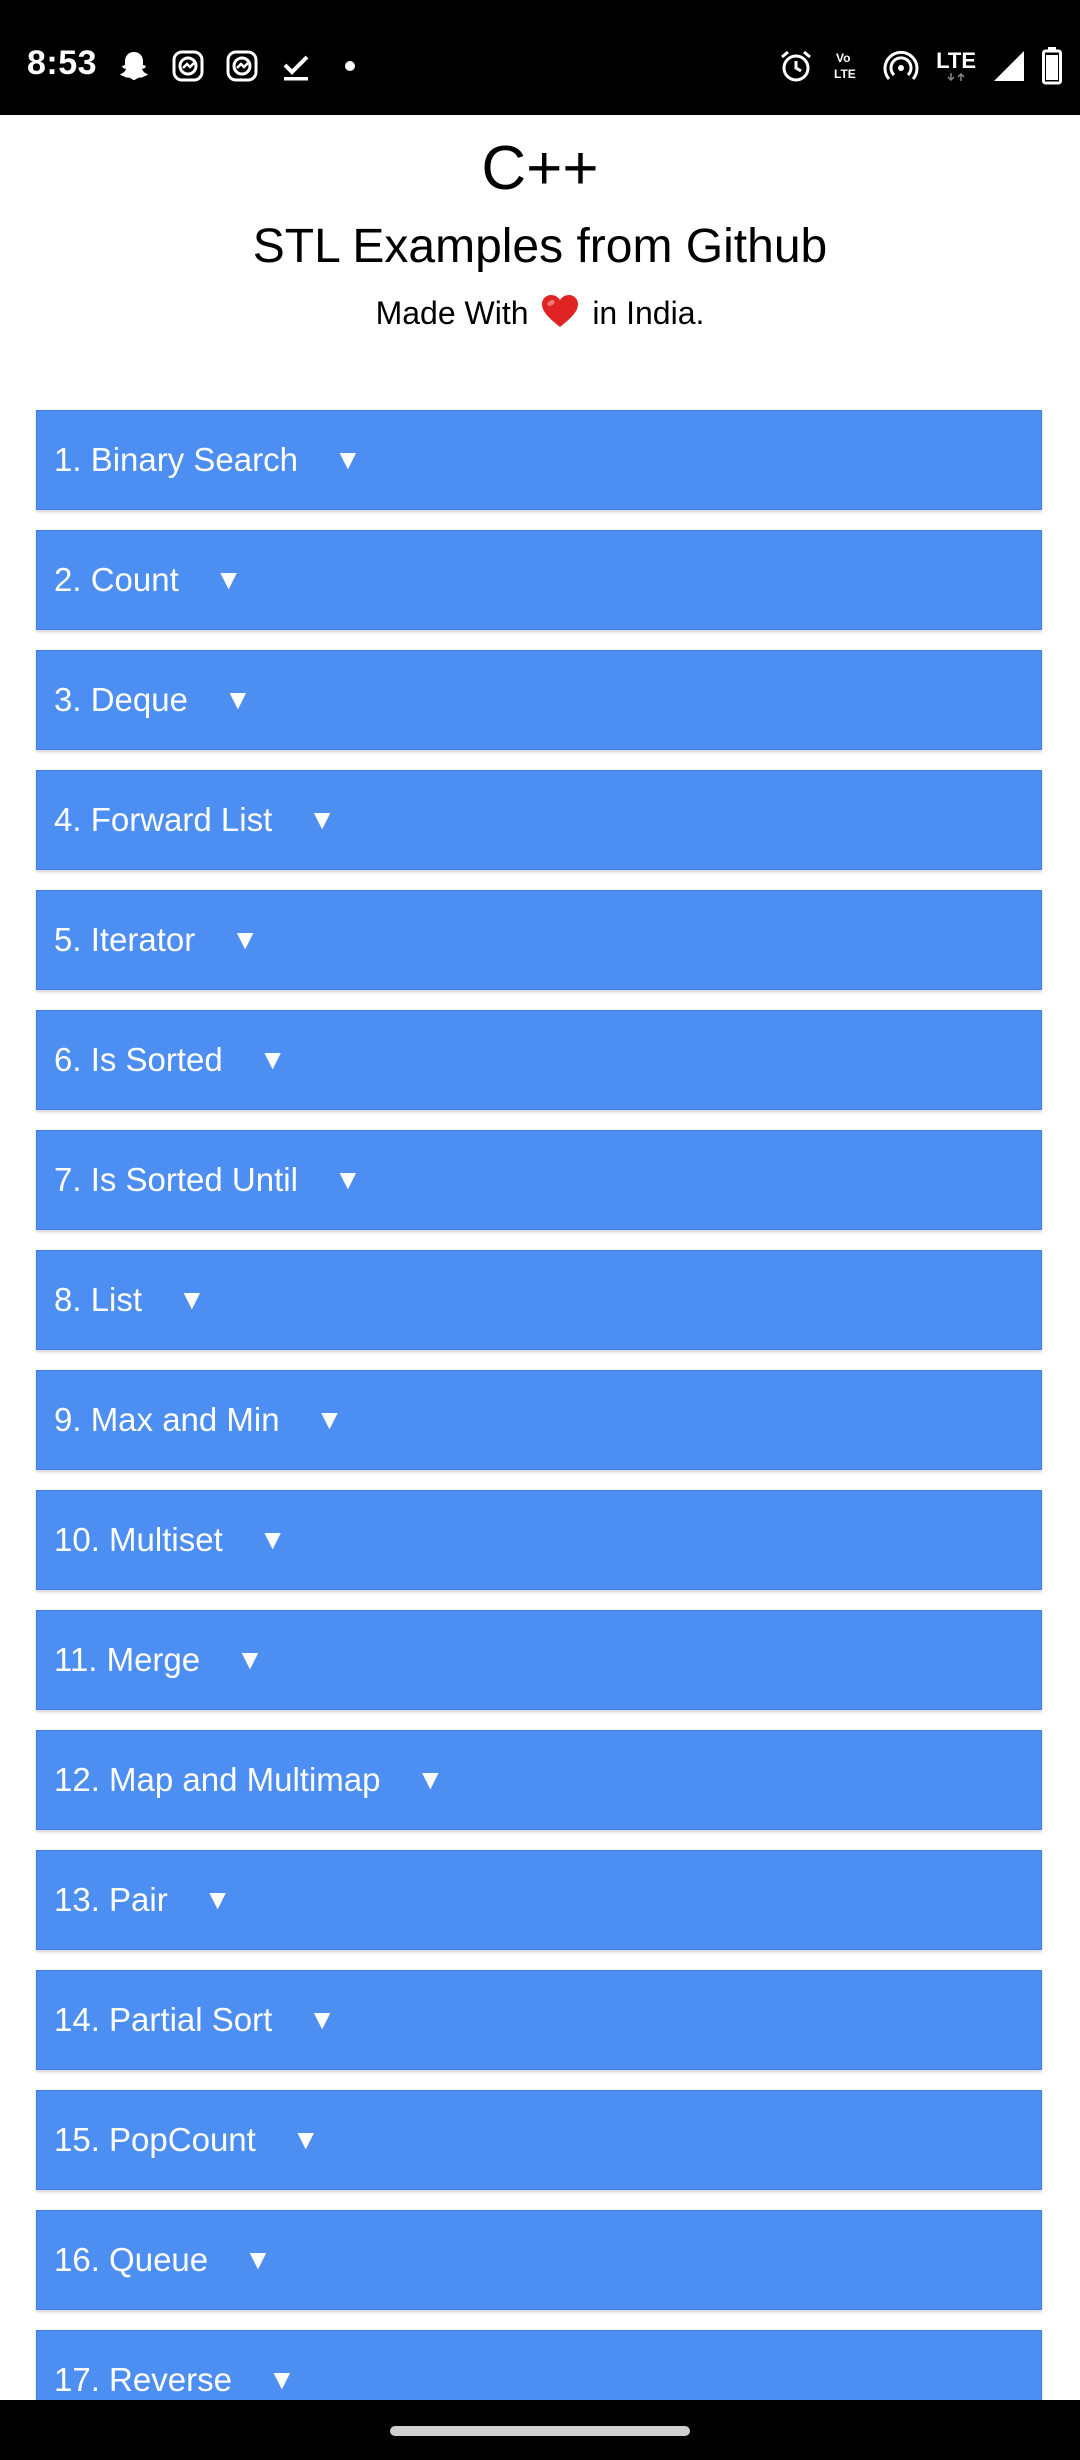 This screenshot has height=2460, width=1080. Describe the element at coordinates (111, 1899) in the screenshot. I see `list-item-label: 13. Pair` at that location.